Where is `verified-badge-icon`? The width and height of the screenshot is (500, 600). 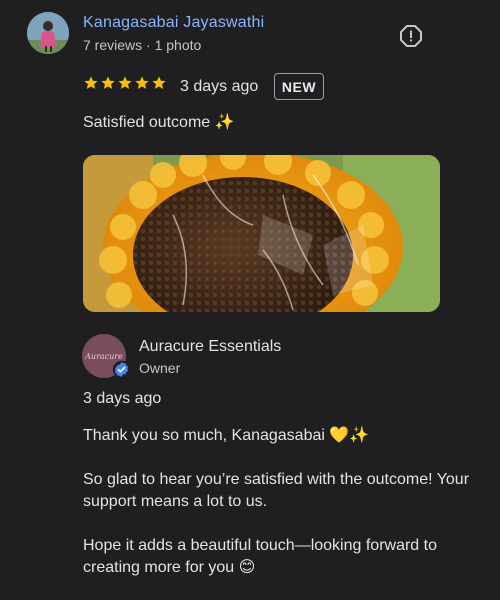
verified-badge-icon is located at coordinates (121, 369).